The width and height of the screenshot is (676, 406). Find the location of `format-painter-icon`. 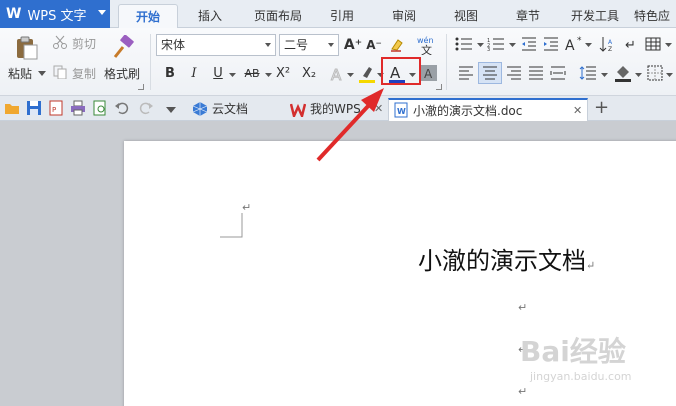

format-painter-icon is located at coordinates (123, 47).